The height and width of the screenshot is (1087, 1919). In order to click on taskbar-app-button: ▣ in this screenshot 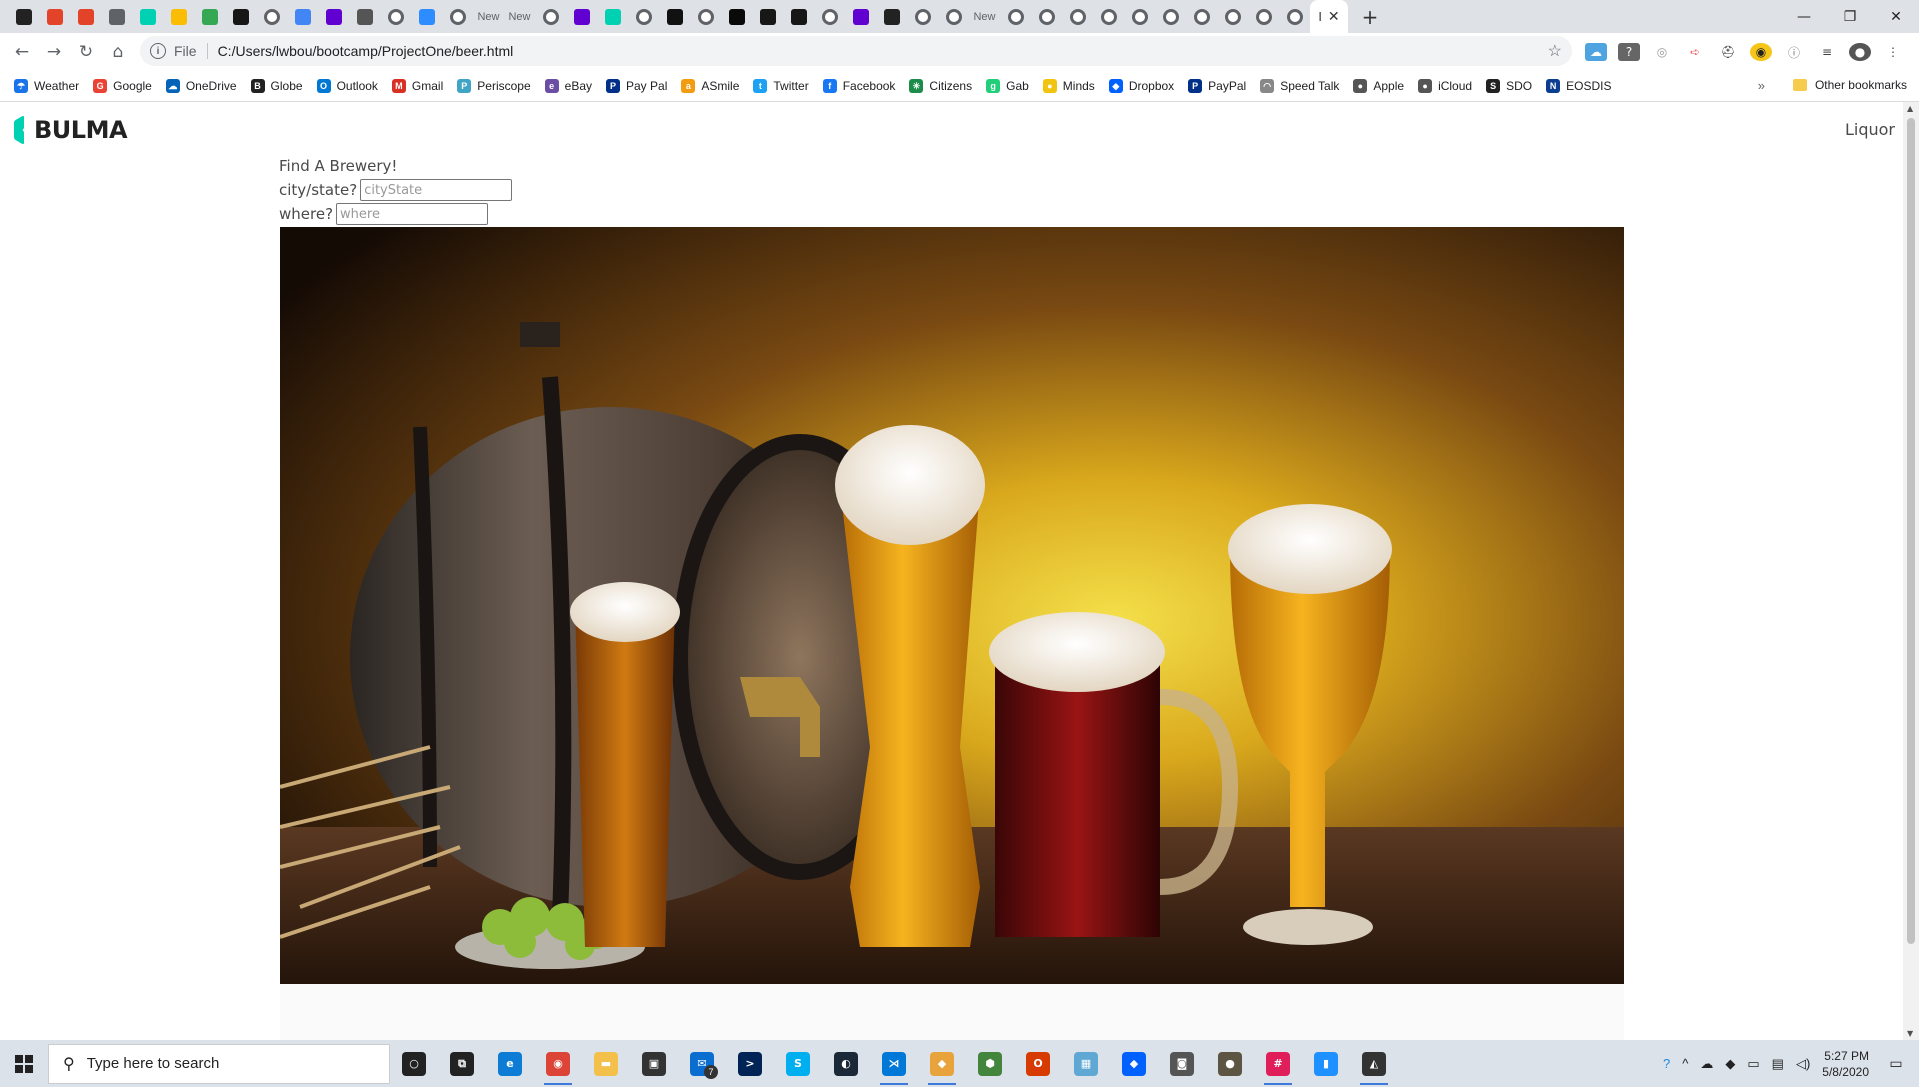, I will do `click(654, 1063)`.